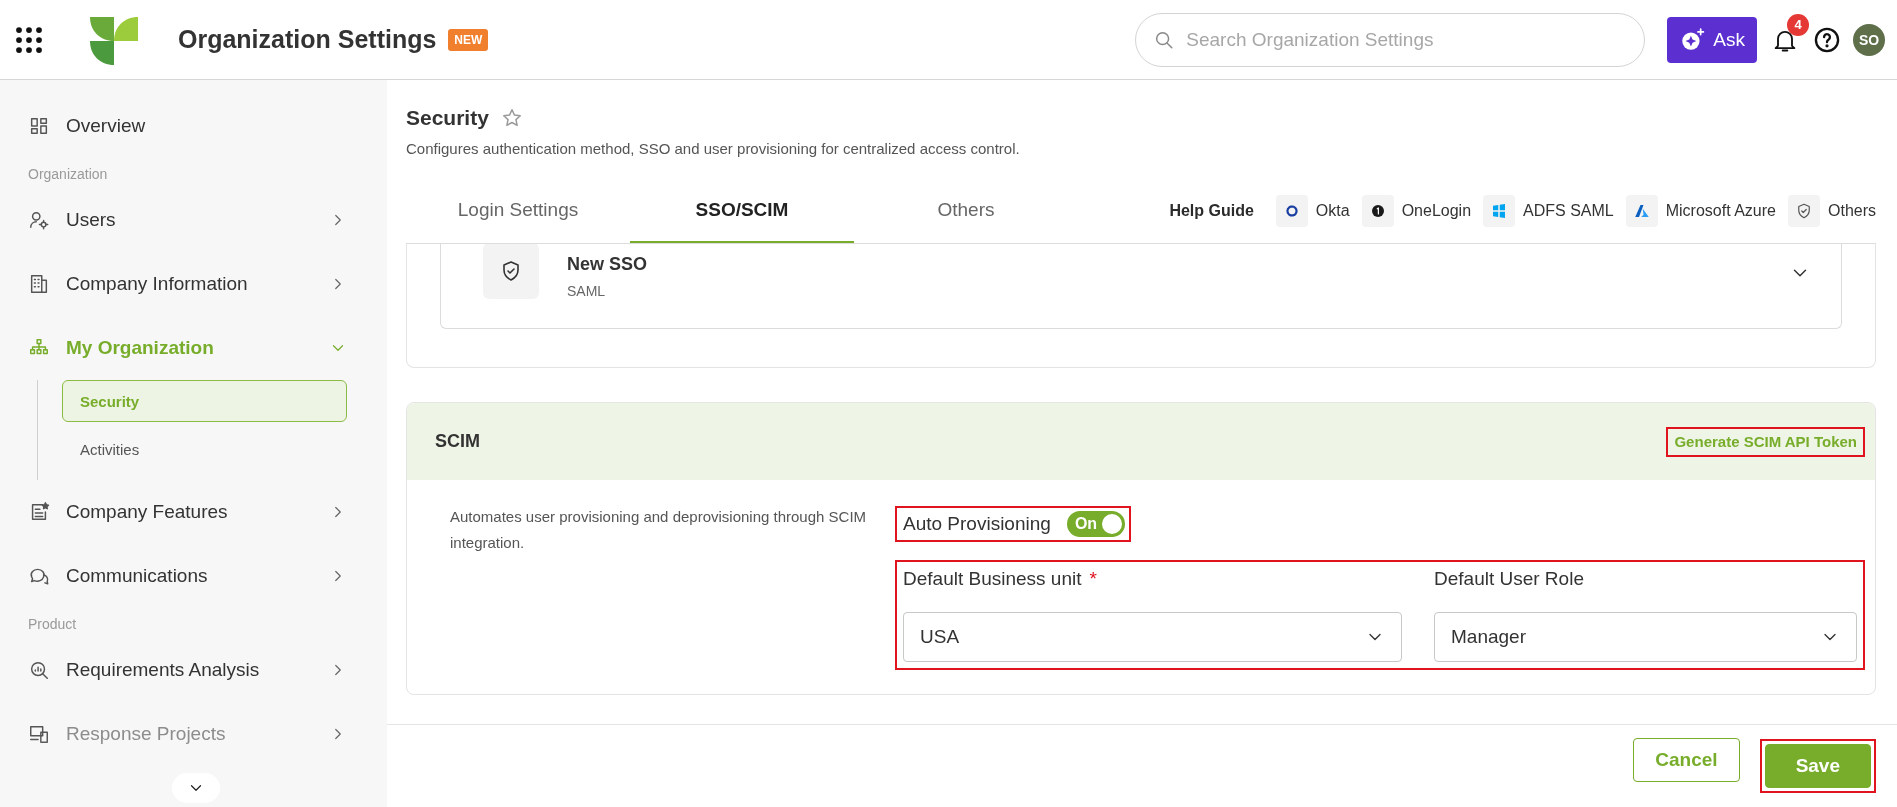  Describe the element at coordinates (447, 118) in the screenshot. I see `page-title: Security` at that location.